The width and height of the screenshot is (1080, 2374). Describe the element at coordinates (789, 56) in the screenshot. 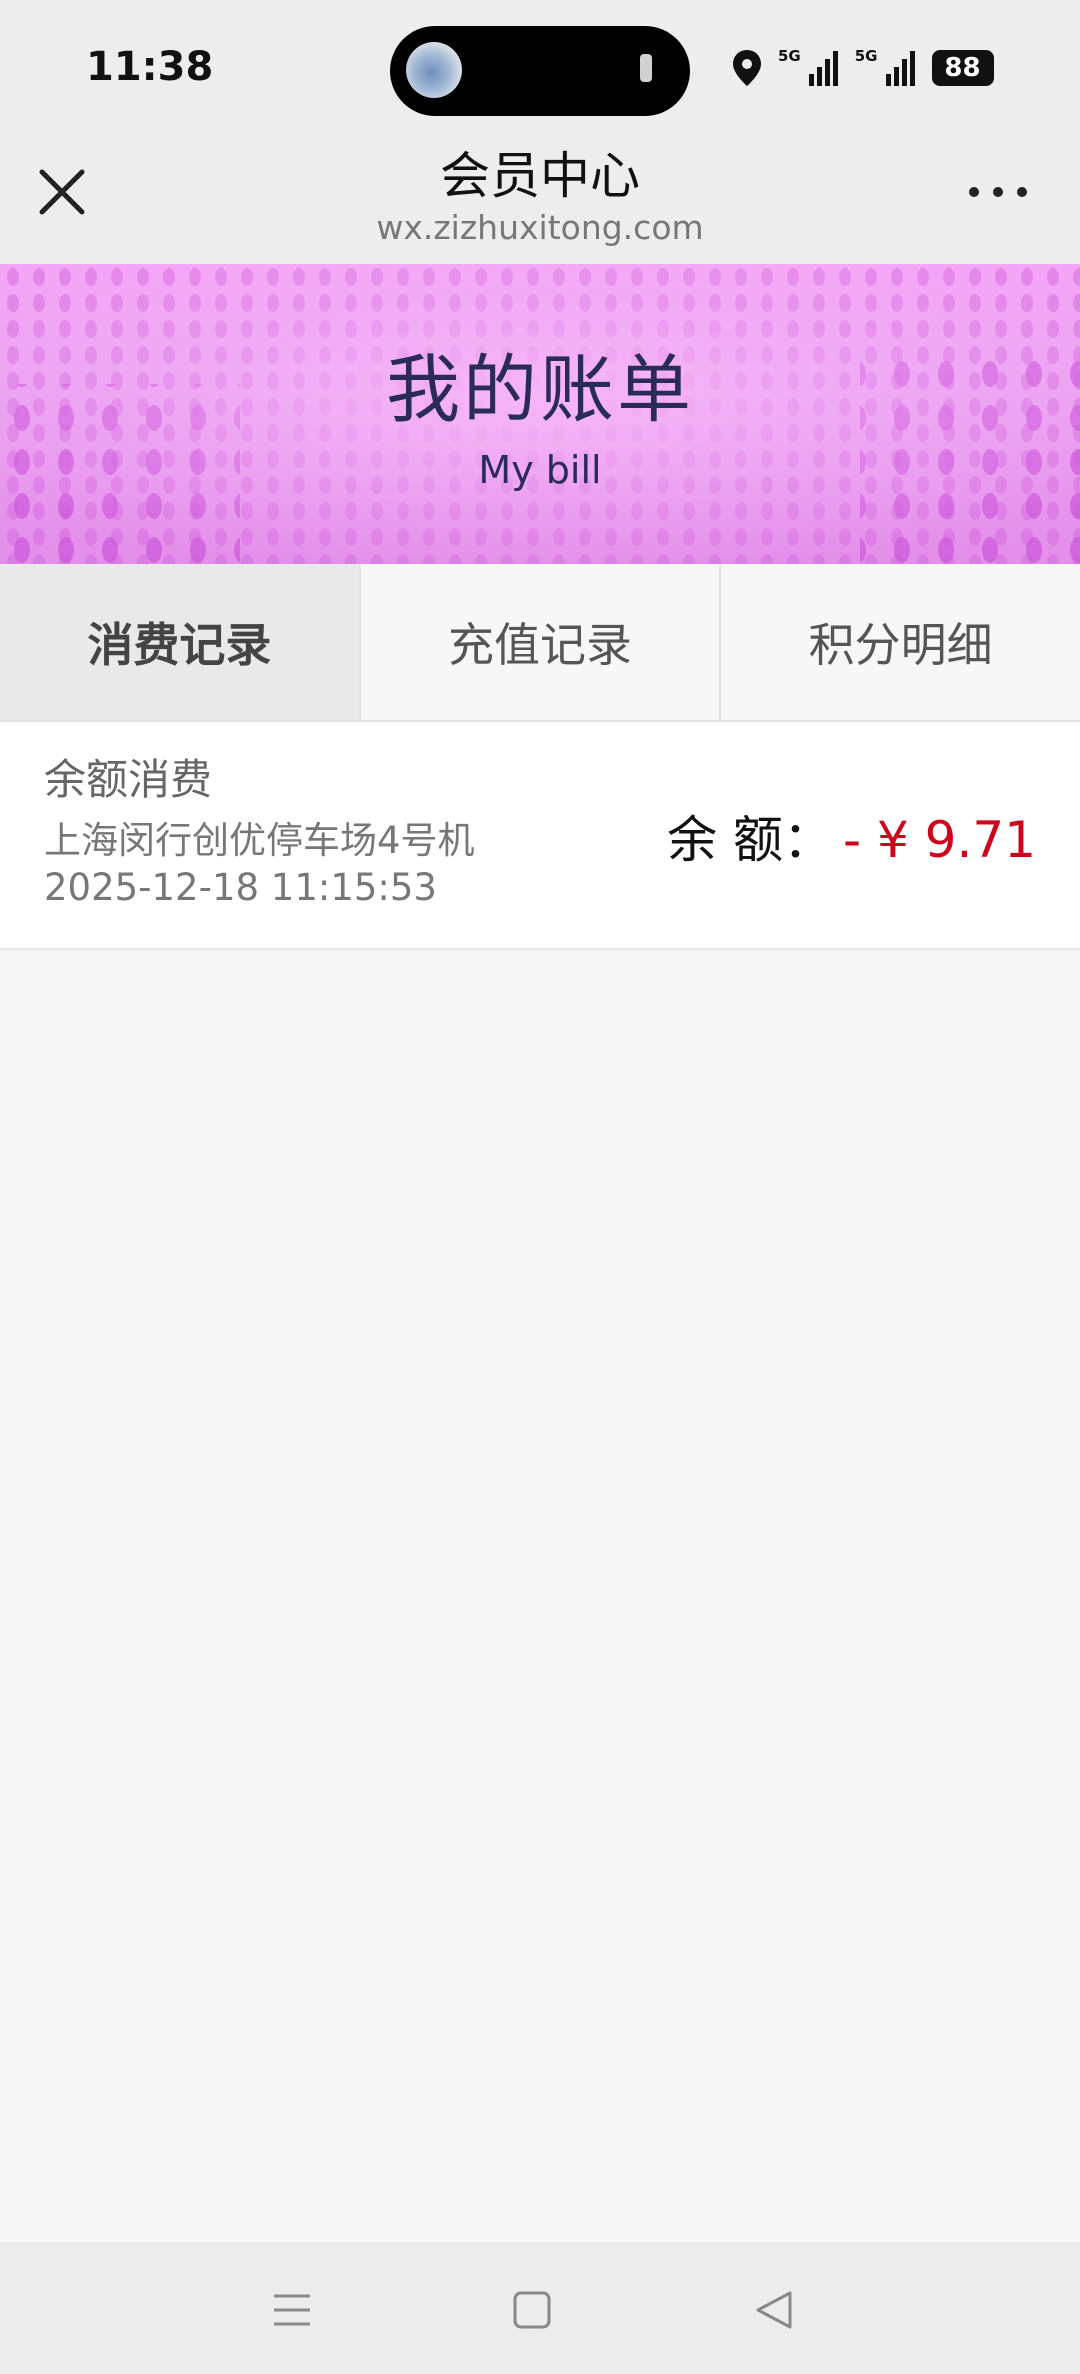

I see `network-type-1: 5G` at that location.